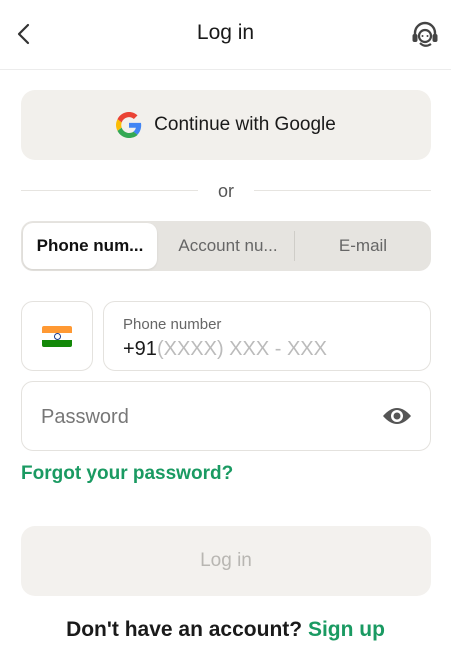  What do you see at coordinates (245, 124) in the screenshot?
I see `google-button-label: Continue with Google` at bounding box center [245, 124].